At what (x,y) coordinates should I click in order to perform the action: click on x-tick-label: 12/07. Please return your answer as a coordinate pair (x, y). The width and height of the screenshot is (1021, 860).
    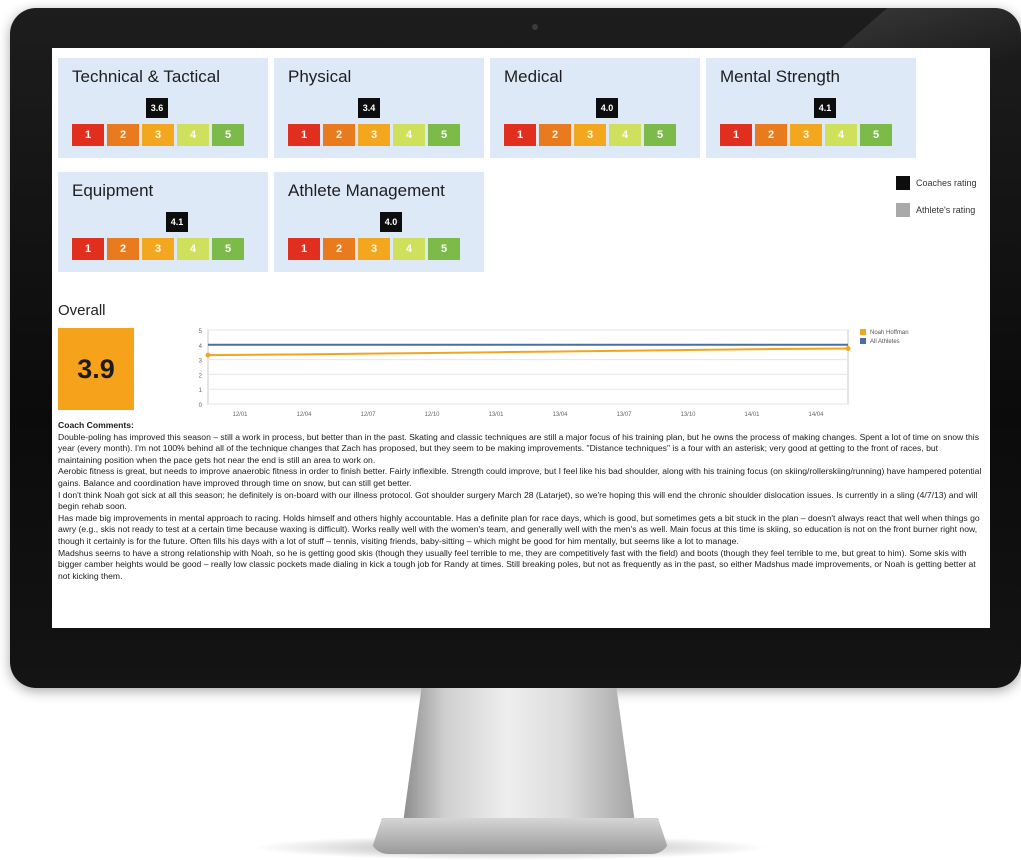
    Looking at the image, I should click on (368, 415).